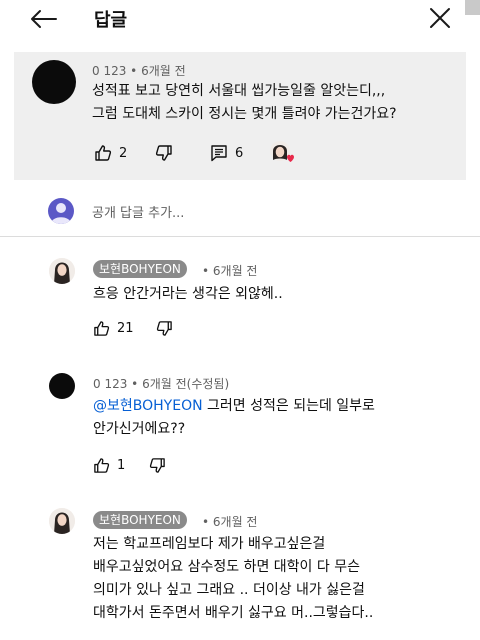  What do you see at coordinates (234, 406) in the screenshot?
I see `comment-text-line: @보현BOHYEON 그러면 성적은 되는데 일부로` at bounding box center [234, 406].